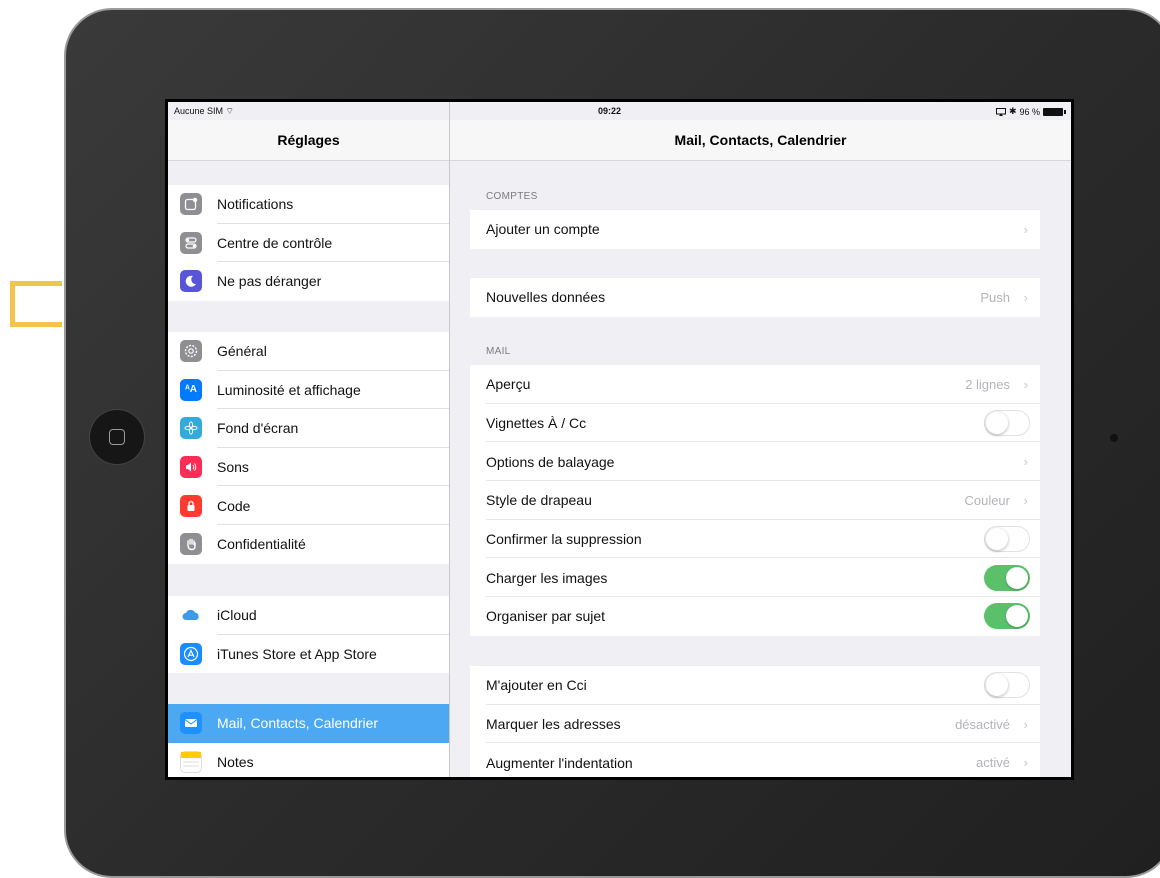  What do you see at coordinates (546, 616) in the screenshot?
I see `row-label: Organiser par sujet` at bounding box center [546, 616].